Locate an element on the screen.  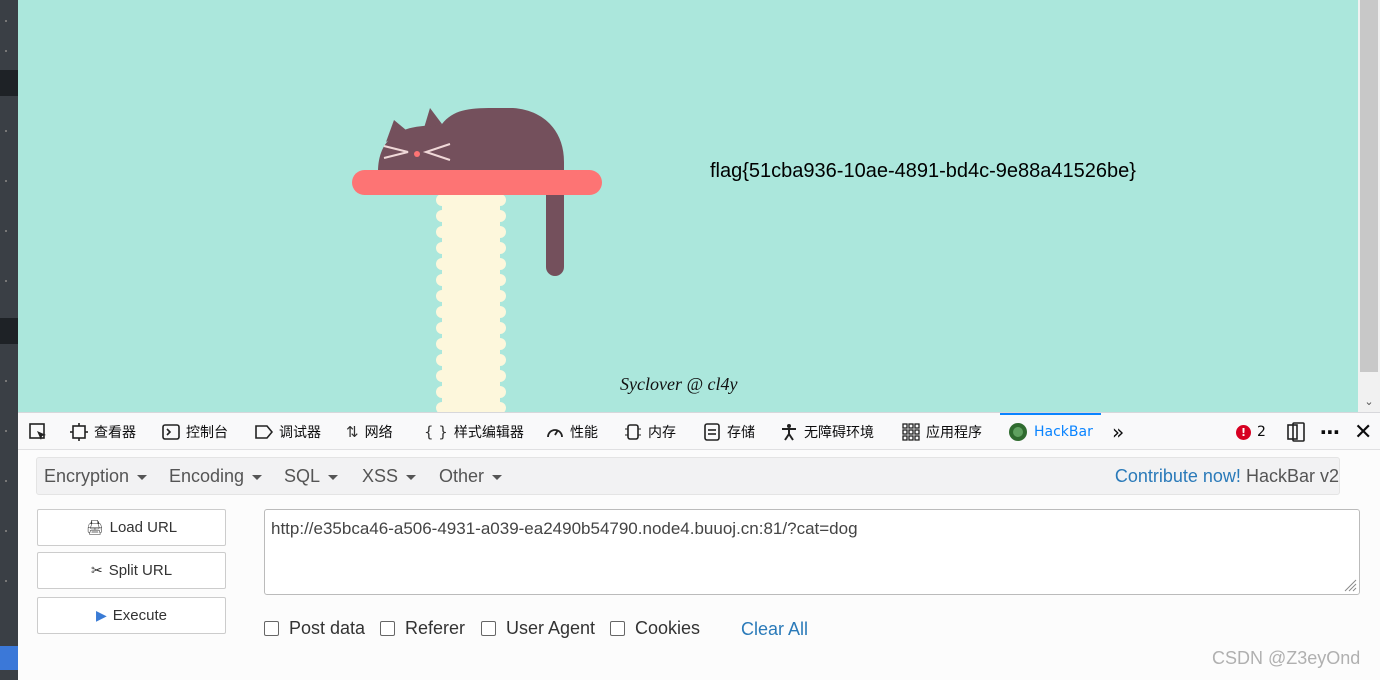
referer-checkbox: Referer is located at coordinates (422, 628).